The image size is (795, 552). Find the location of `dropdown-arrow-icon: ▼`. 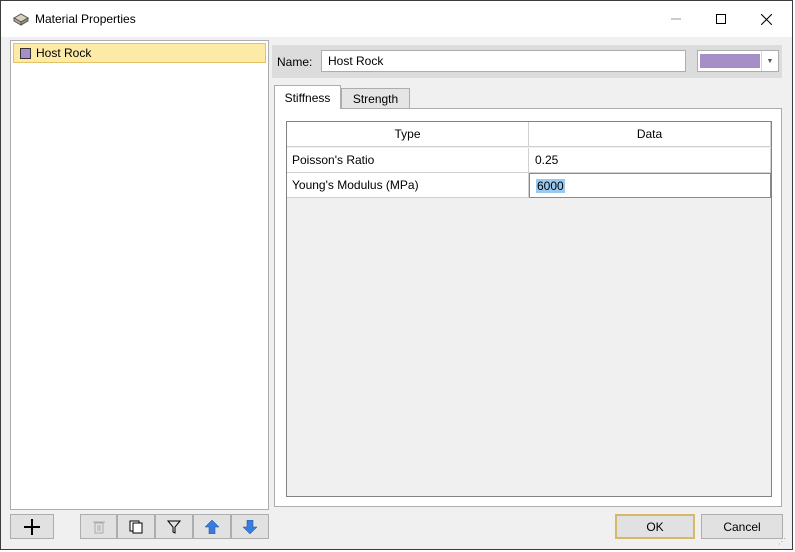

dropdown-arrow-icon: ▼ is located at coordinates (769, 61).